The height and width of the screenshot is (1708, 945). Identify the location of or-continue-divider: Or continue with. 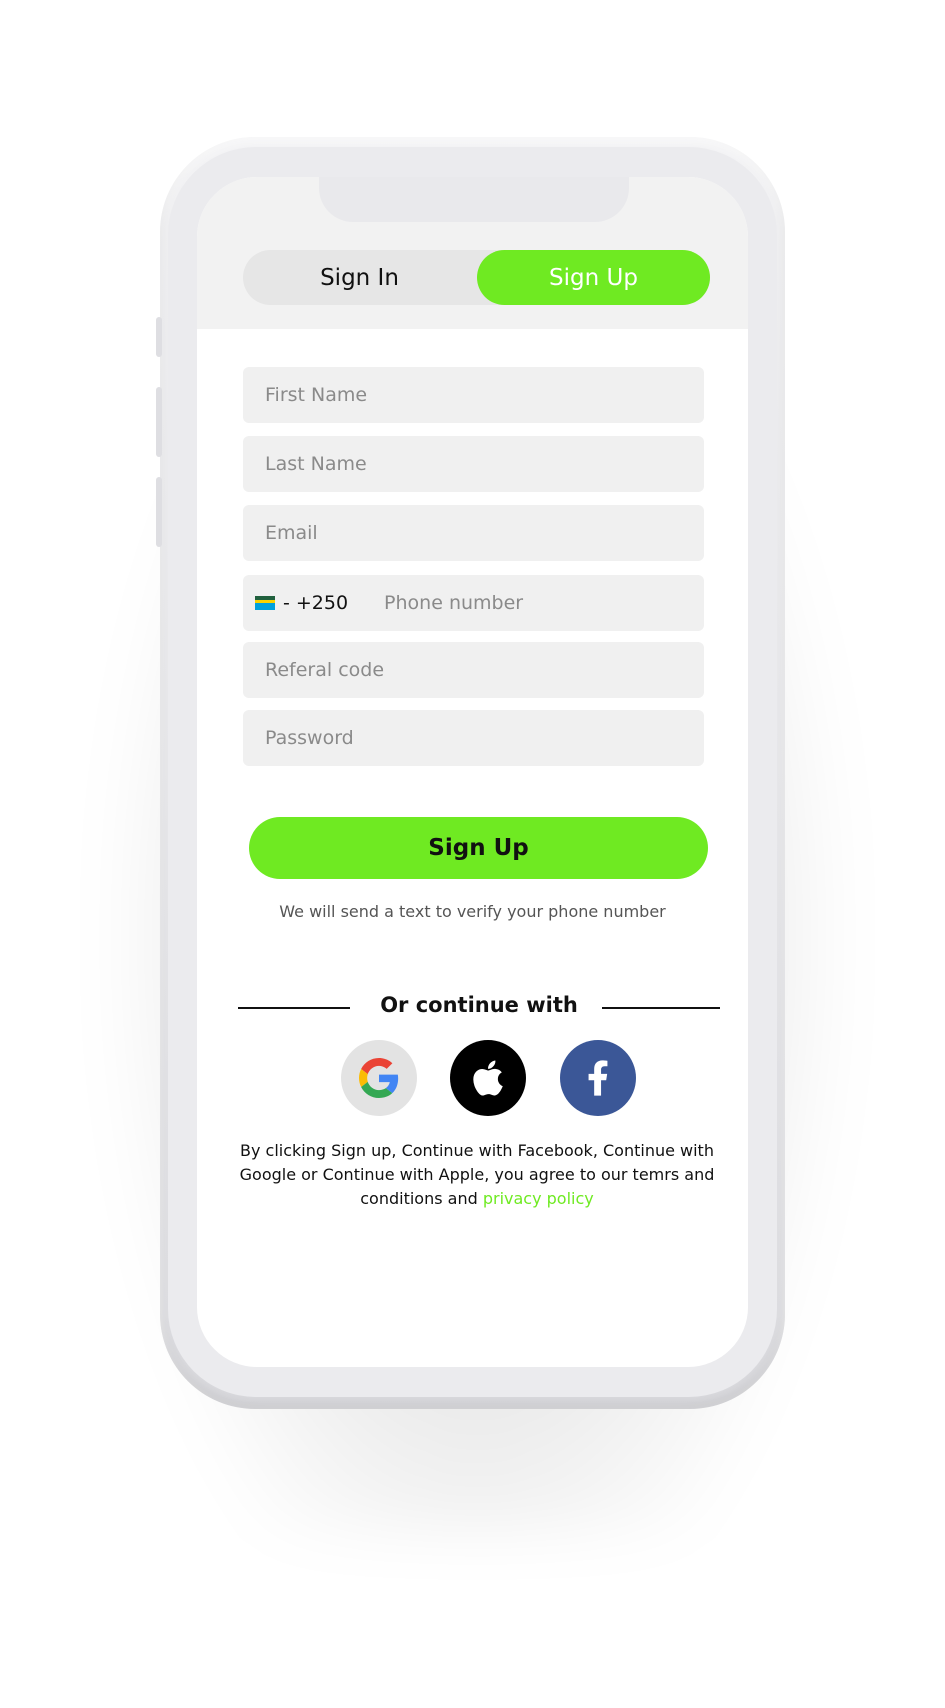
(479, 1008).